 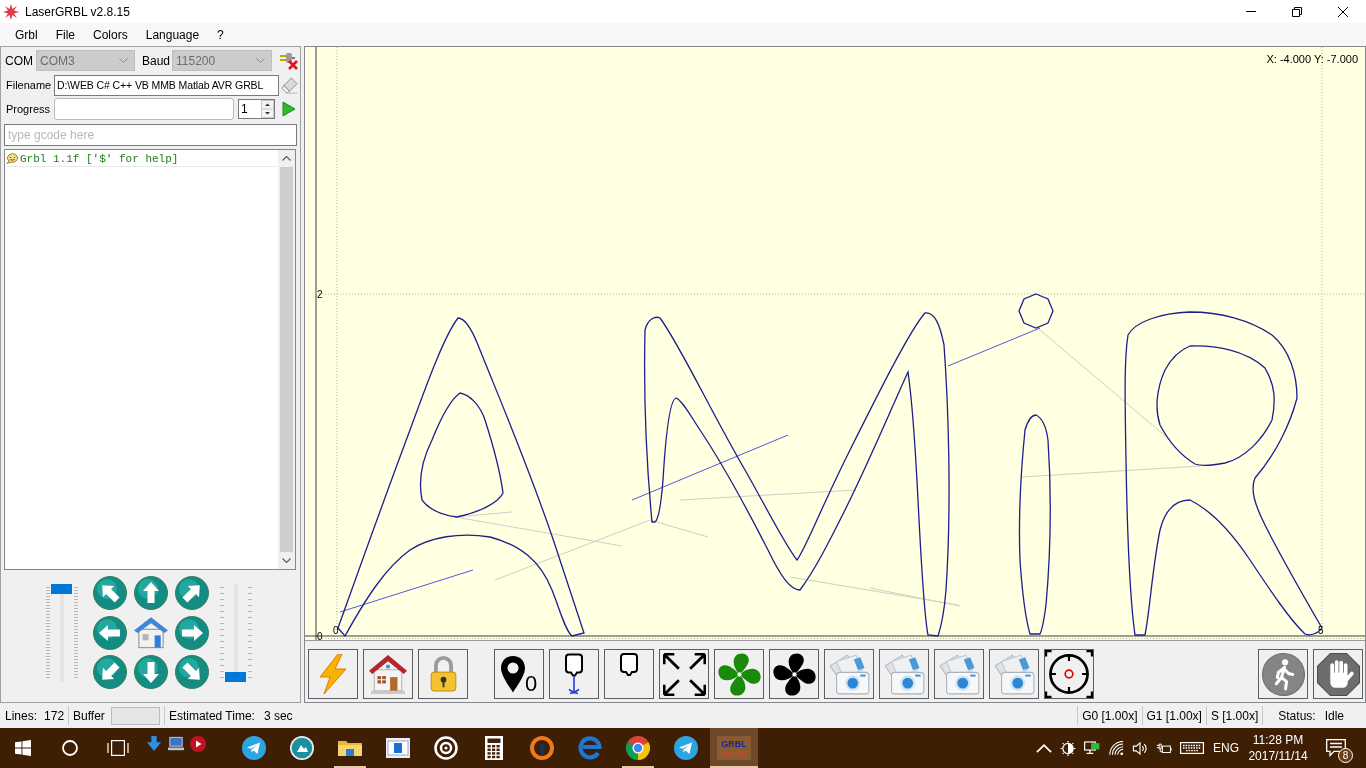 What do you see at coordinates (446, 748) in the screenshot?
I see `ring-icon` at bounding box center [446, 748].